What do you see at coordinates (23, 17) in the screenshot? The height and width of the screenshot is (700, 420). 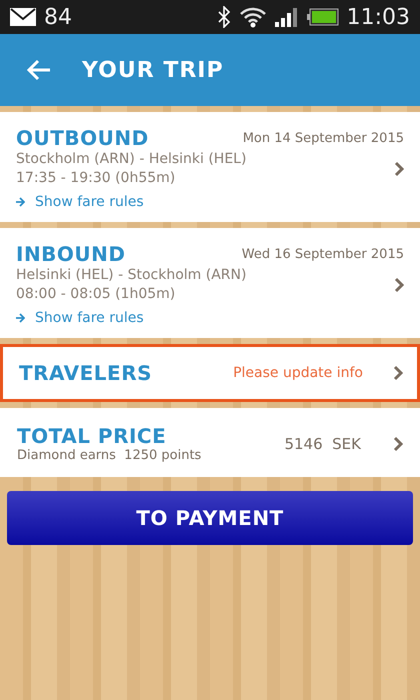 I see `mail-icon` at bounding box center [23, 17].